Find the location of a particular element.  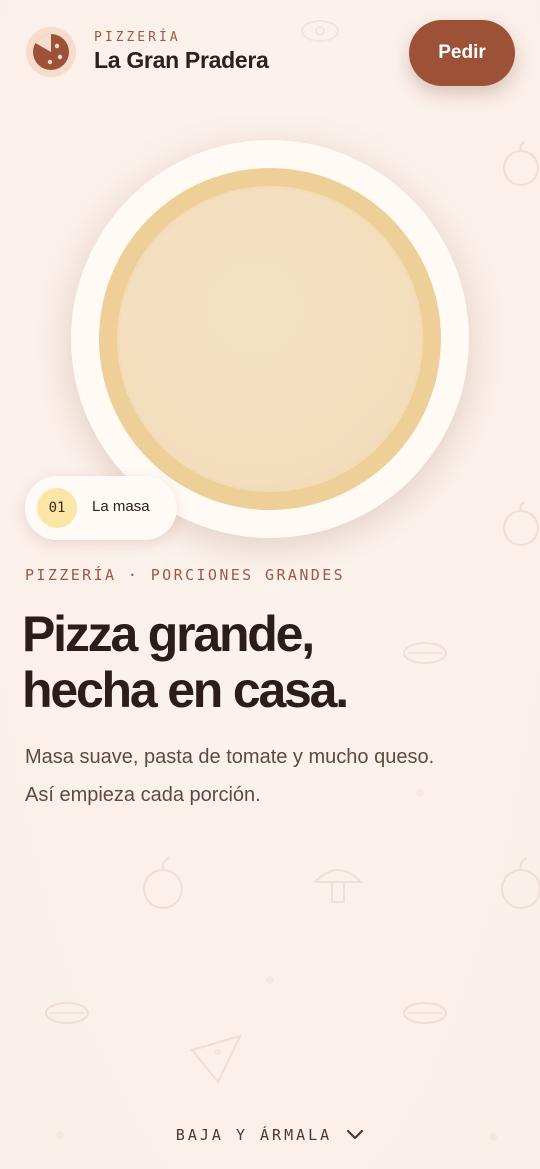

step-number-badge: 01 is located at coordinates (57, 508).